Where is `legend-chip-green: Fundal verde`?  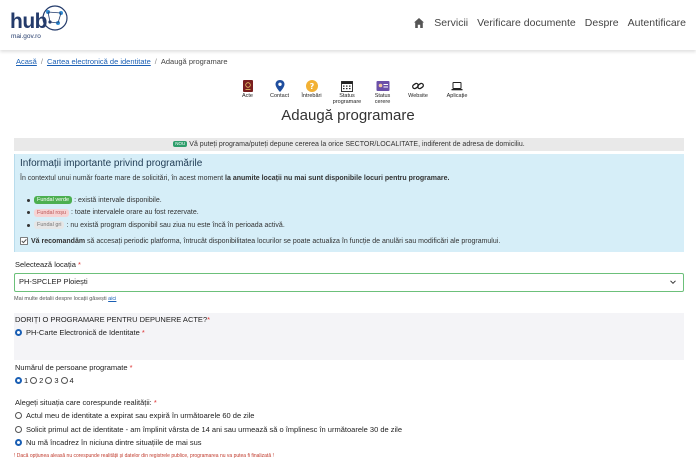
legend-chip-green: Fundal verde is located at coordinates (53, 200).